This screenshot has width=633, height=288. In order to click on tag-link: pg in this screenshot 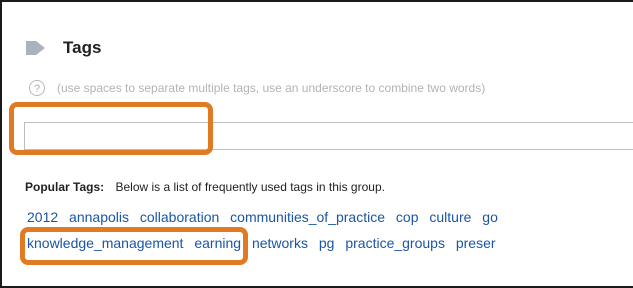, I will do `click(327, 243)`.